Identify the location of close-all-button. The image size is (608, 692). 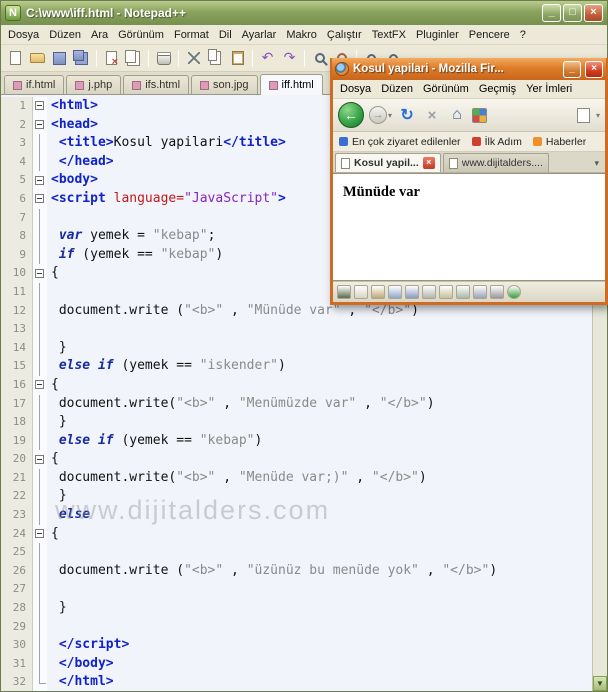
(133, 58).